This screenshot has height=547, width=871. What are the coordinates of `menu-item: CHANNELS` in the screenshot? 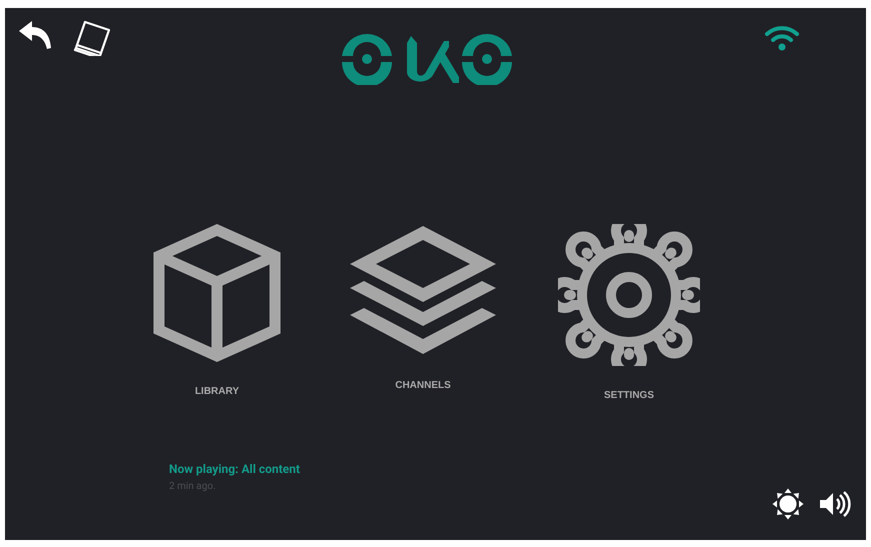 It's located at (423, 312).